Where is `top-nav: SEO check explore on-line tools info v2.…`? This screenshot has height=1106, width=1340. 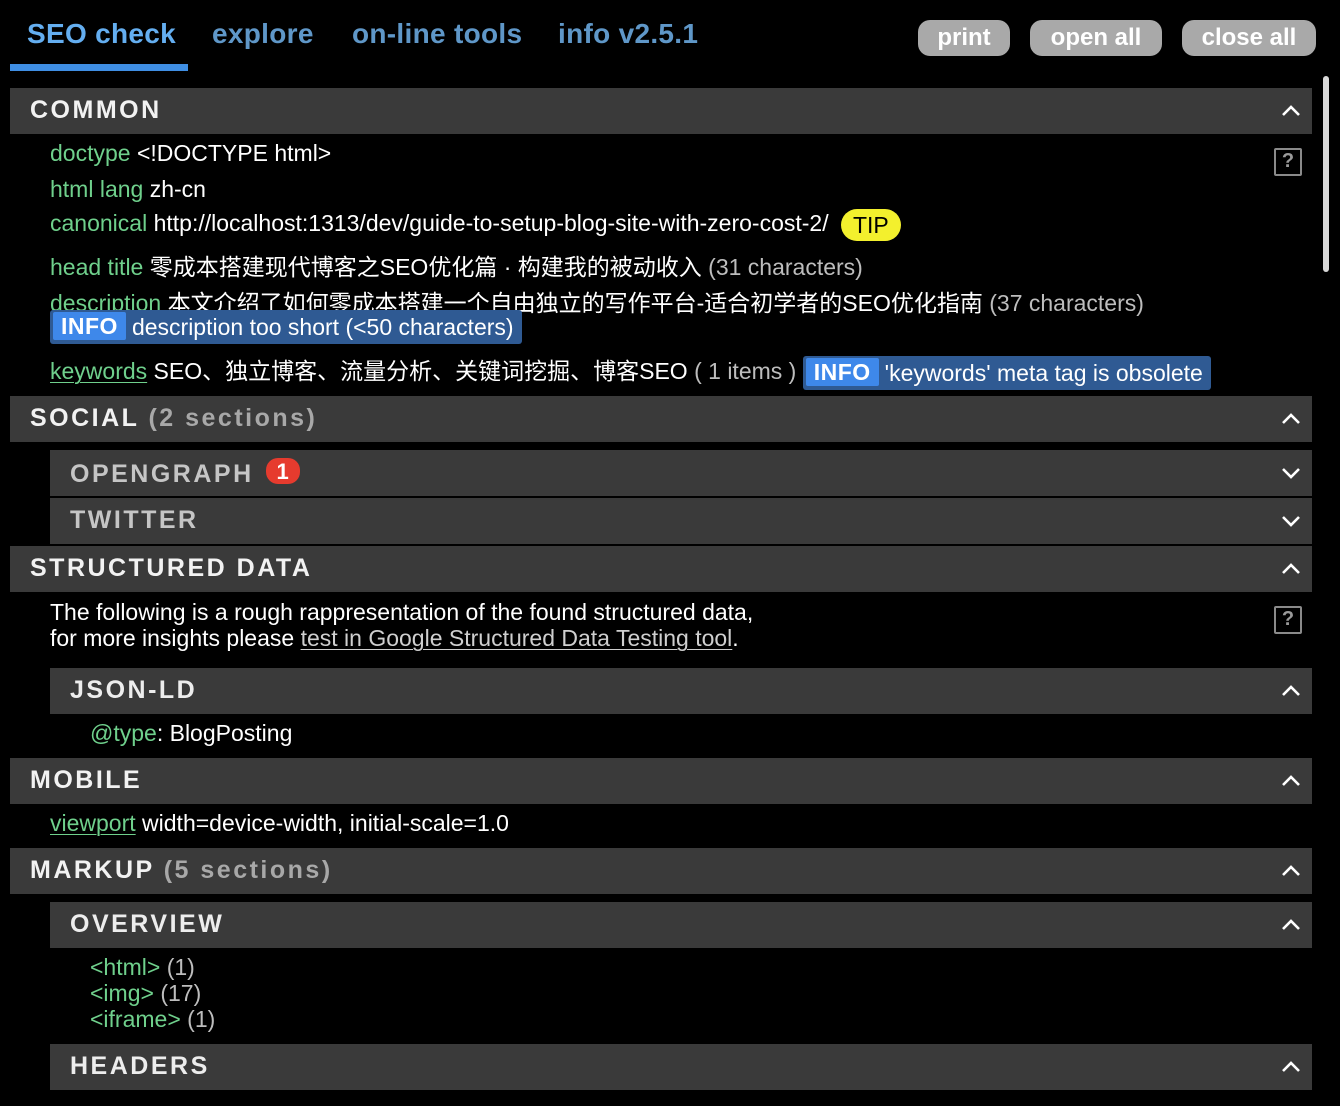
top-nav: SEO check explore on-line tools info v2.… is located at coordinates (670, 36).